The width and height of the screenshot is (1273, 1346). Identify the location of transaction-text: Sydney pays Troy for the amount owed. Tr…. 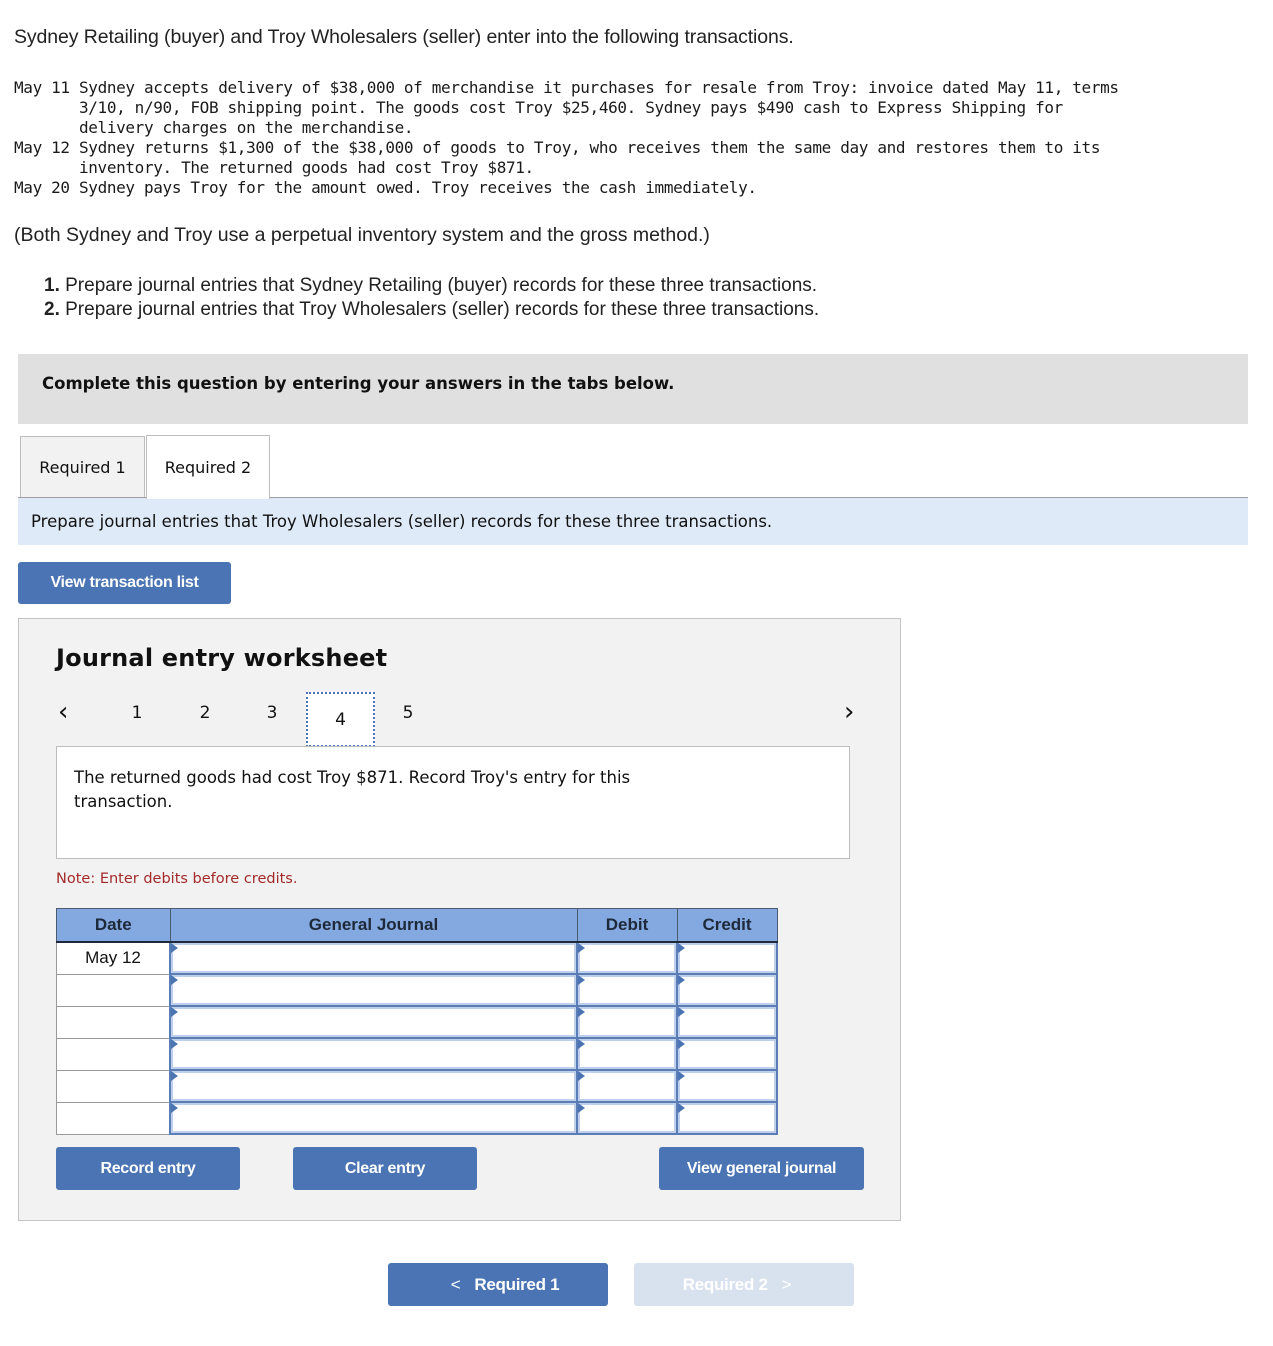
(418, 187).